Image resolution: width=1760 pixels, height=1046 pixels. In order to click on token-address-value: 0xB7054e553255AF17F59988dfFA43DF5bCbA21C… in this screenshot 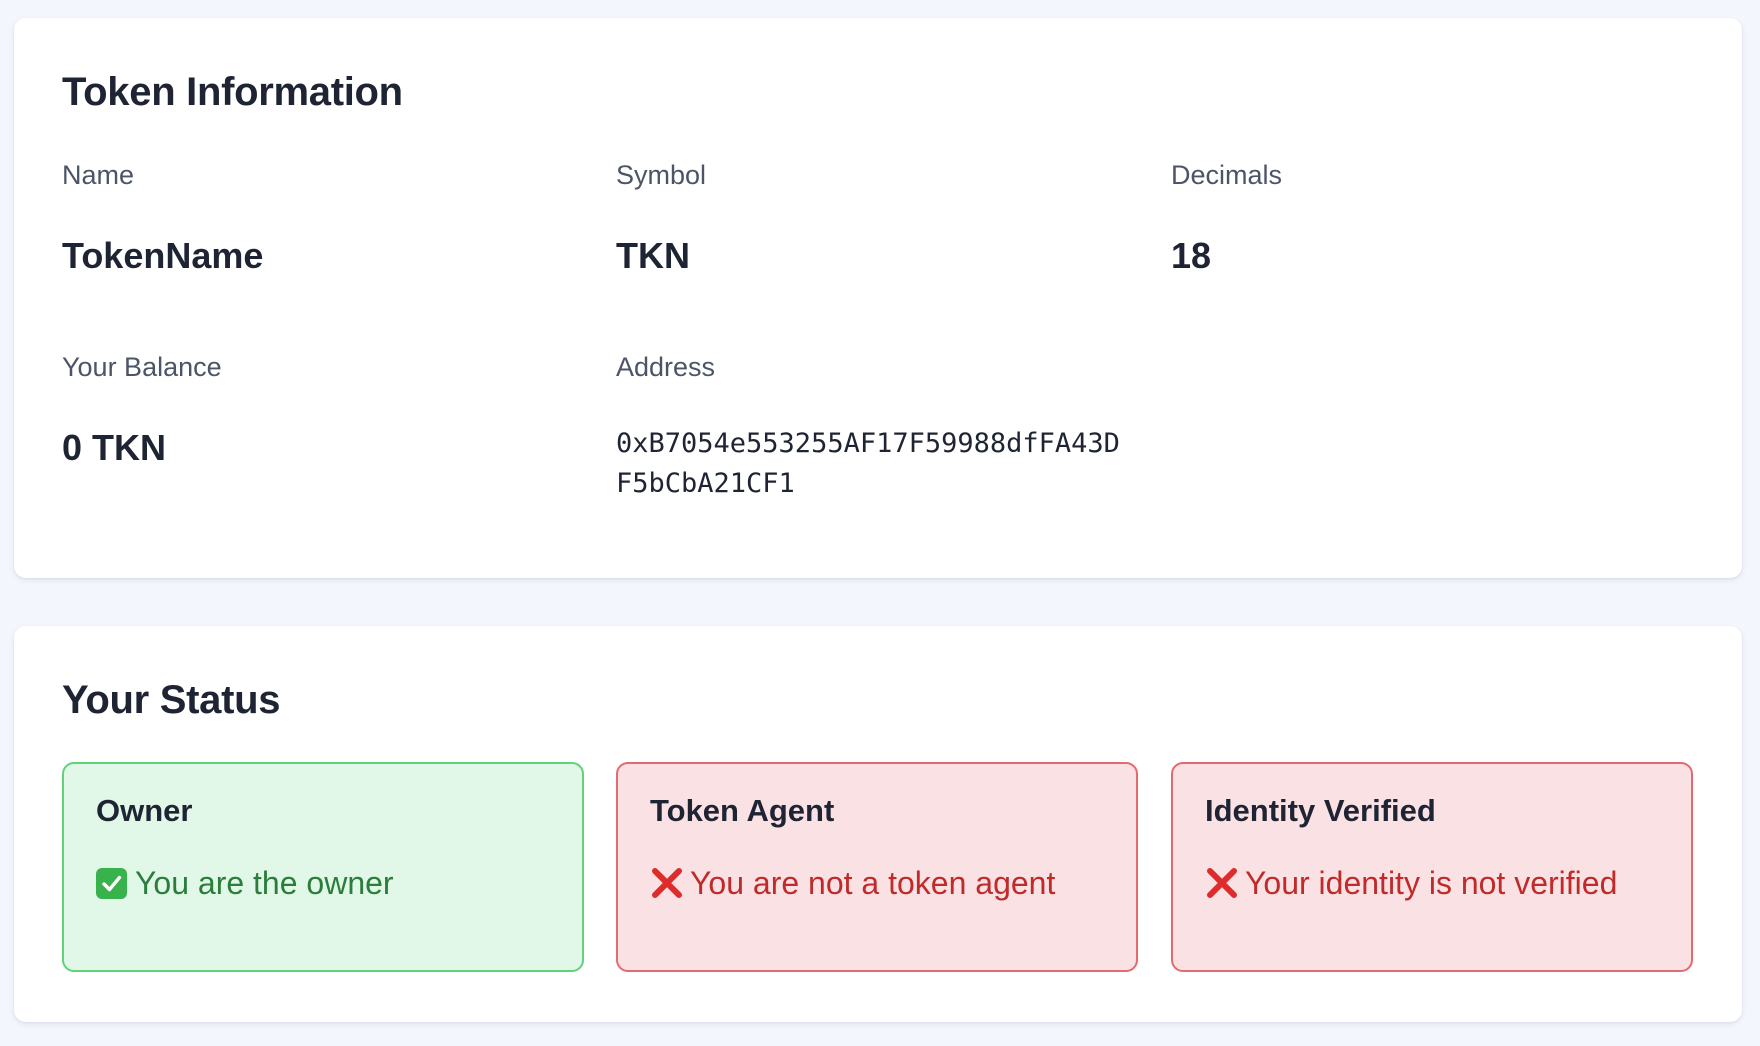, I will do `click(876, 464)`.